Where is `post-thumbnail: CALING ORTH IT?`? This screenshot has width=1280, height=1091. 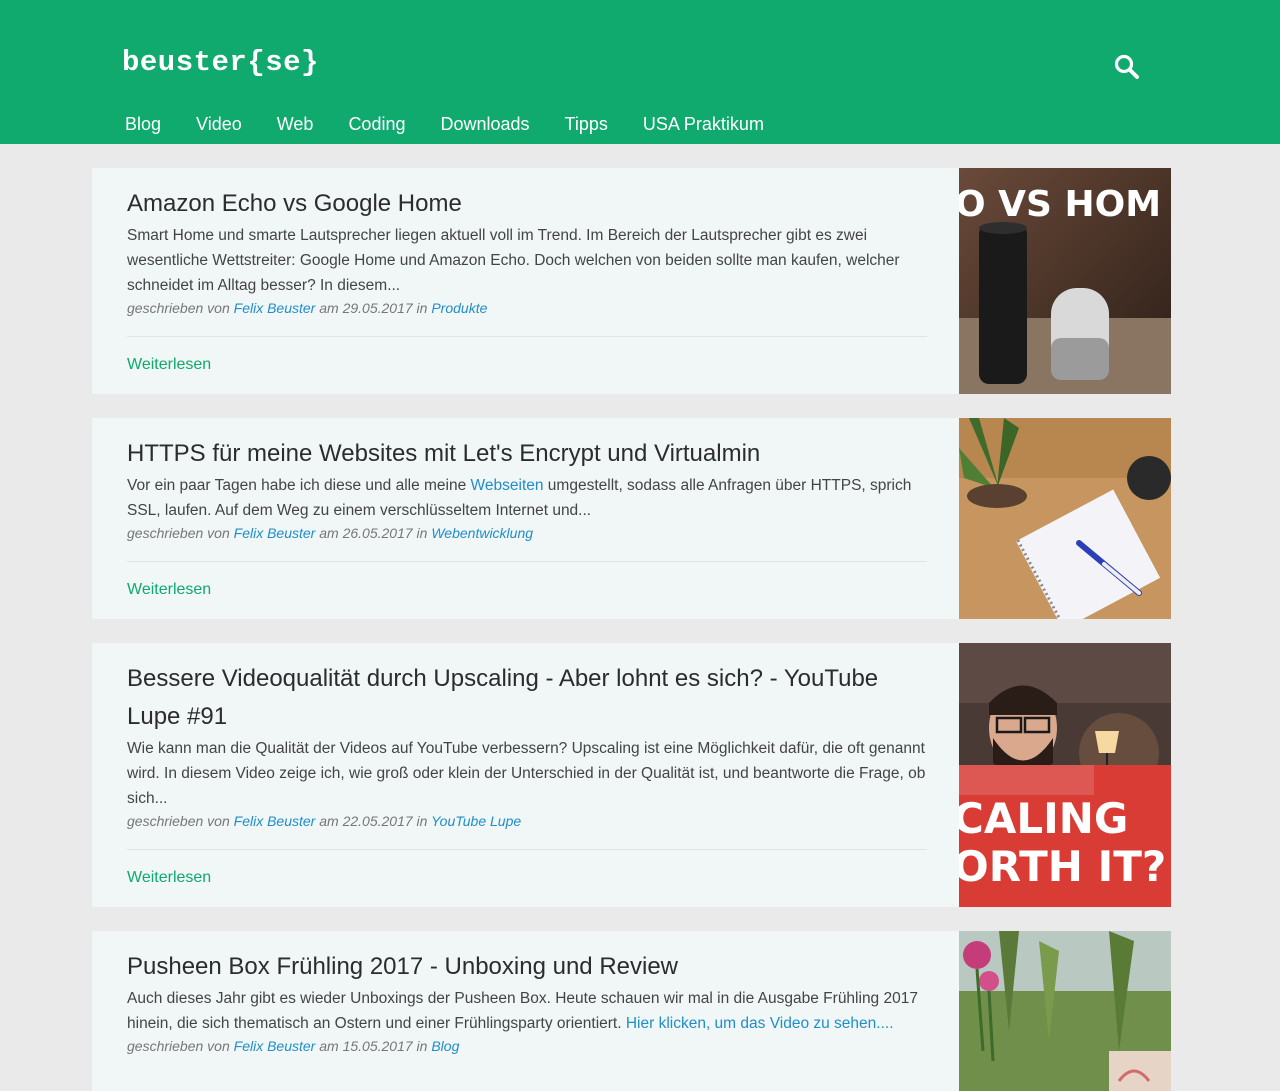 post-thumbnail: CALING ORTH IT? is located at coordinates (1065, 775).